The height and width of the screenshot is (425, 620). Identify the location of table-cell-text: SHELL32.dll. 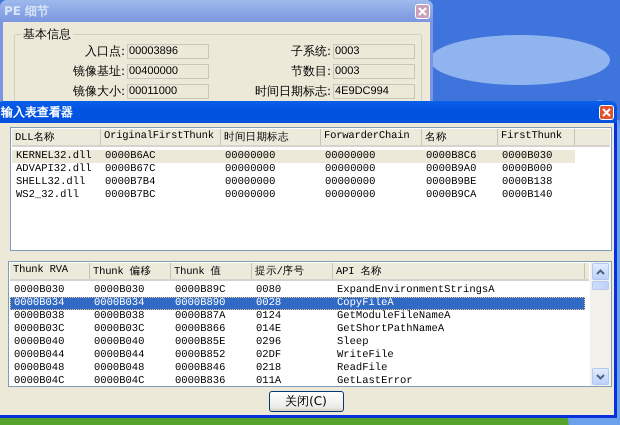
(50, 182).